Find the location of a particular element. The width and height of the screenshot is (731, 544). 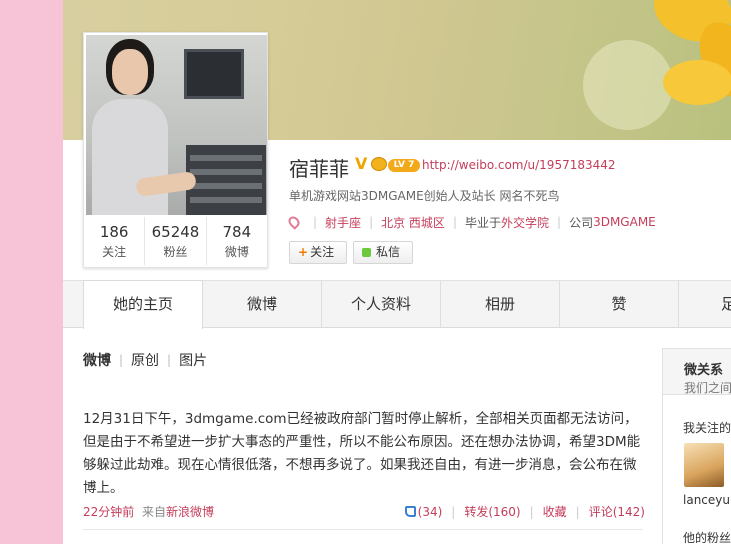

avatar-card: 186 关注 65248 粉丝 784 微博 is located at coordinates (175, 150).